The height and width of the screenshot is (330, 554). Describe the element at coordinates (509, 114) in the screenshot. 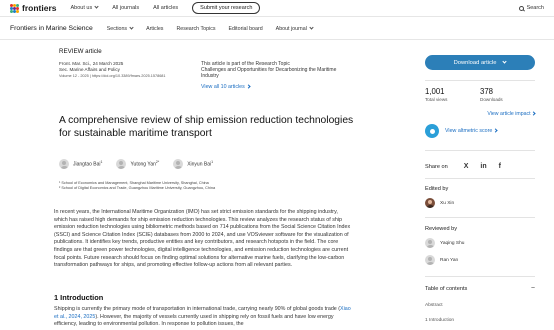

I see `impact-link-label: View article impact` at that location.